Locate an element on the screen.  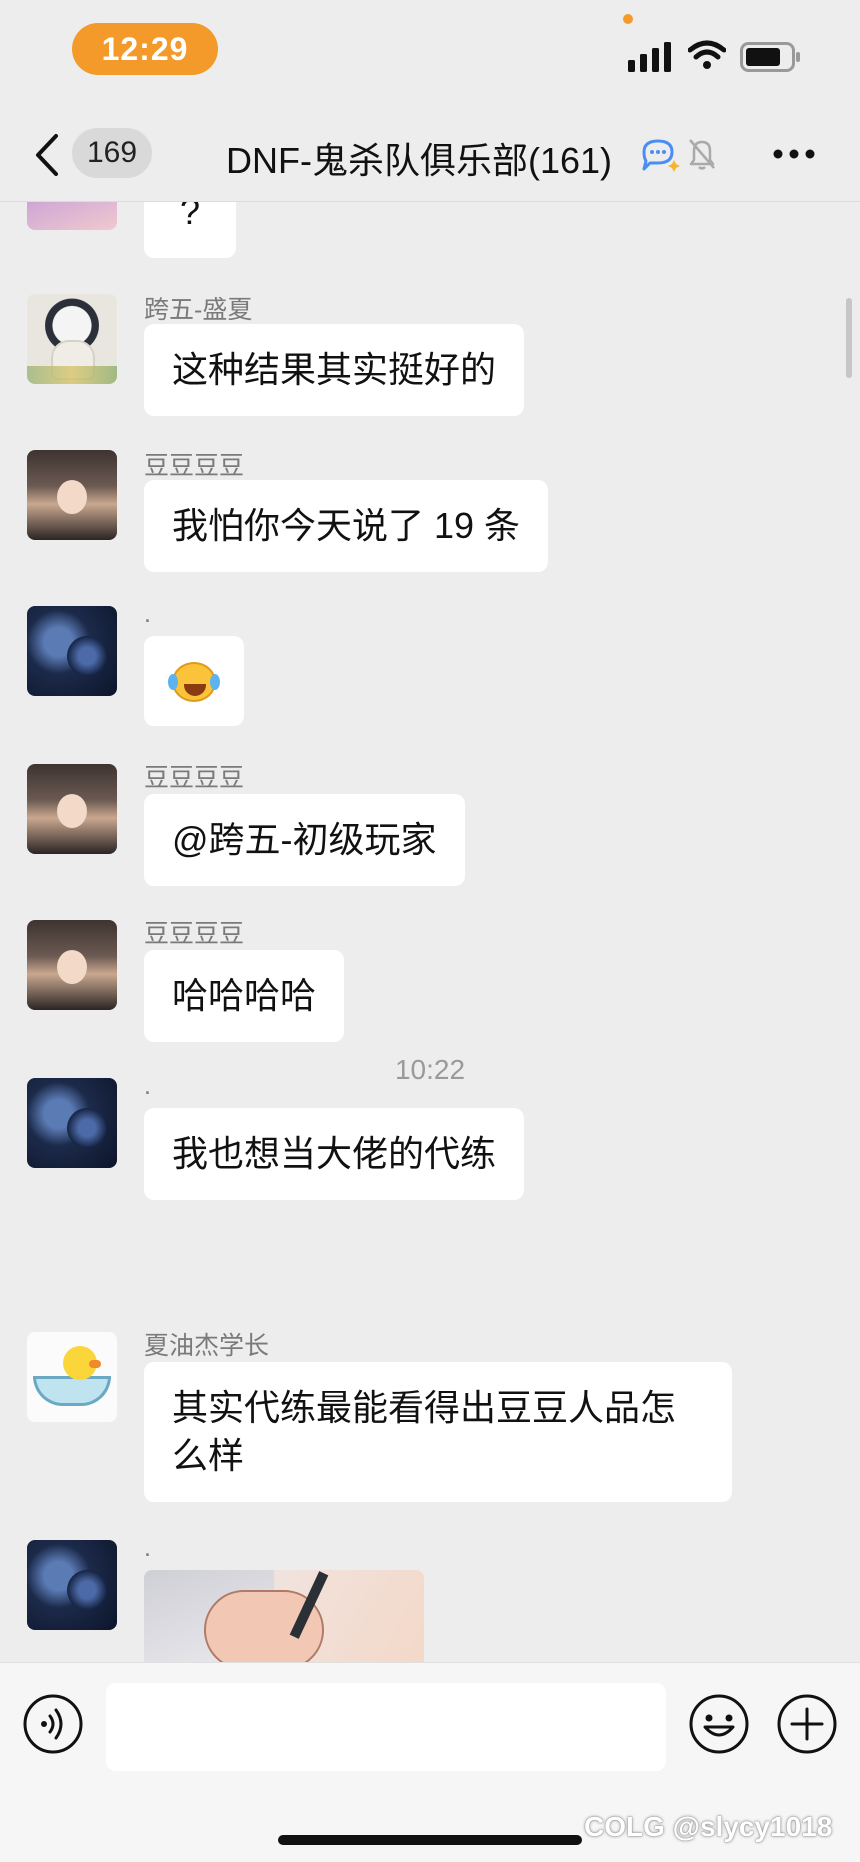
avatar-flowers is located at coordinates (72, 375).